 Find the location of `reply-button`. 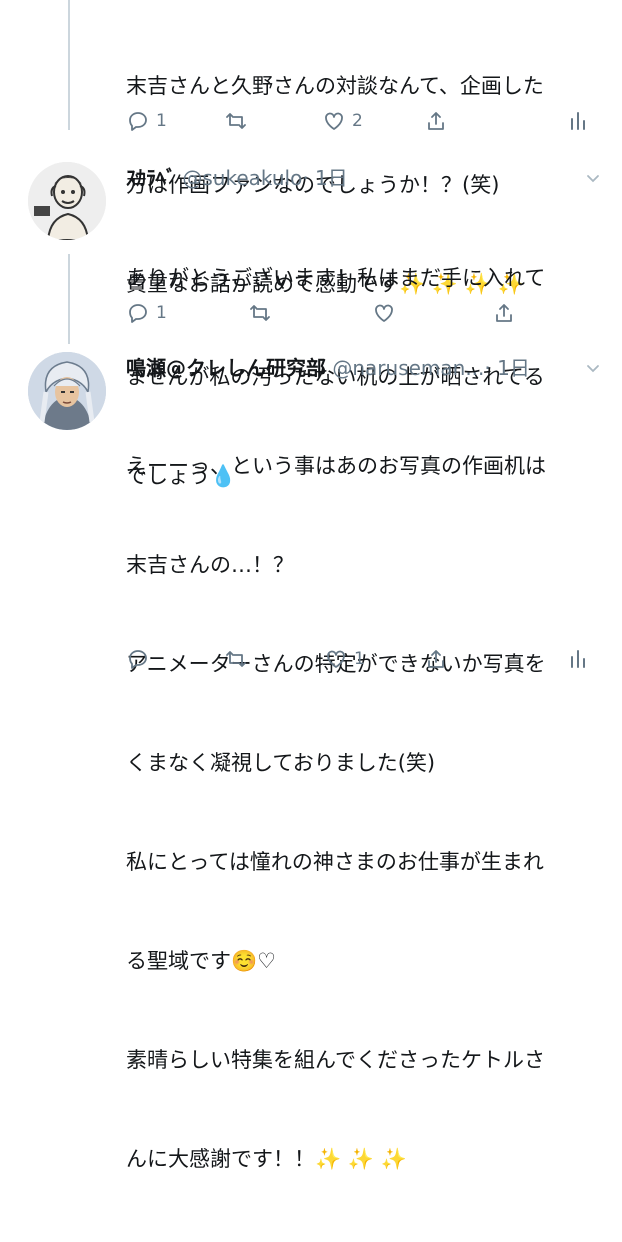

reply-button is located at coordinates (141, 659).